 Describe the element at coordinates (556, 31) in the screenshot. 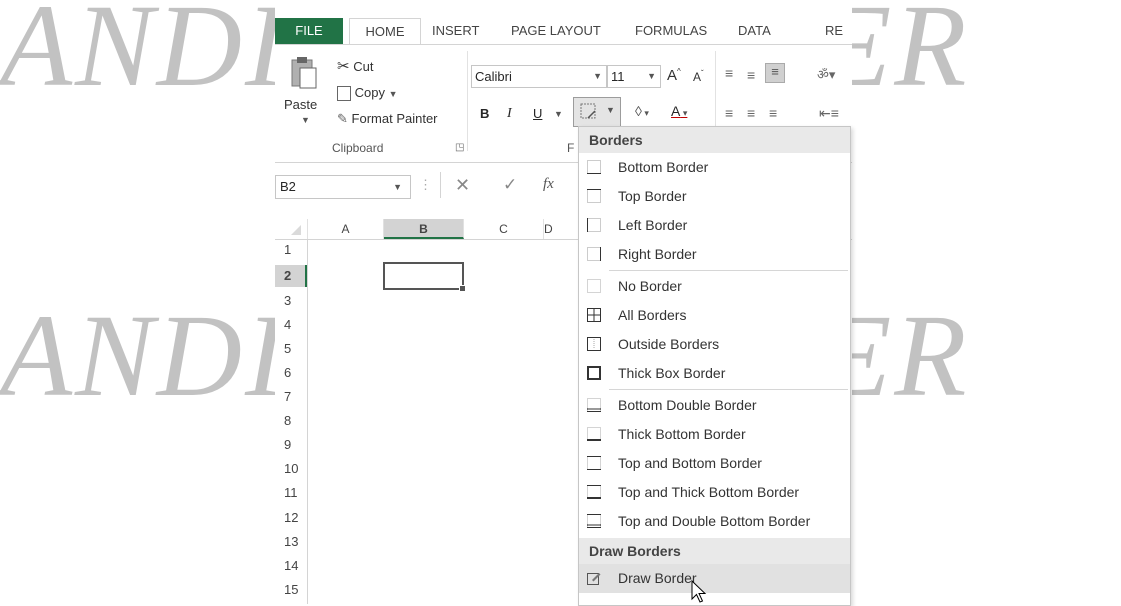

I see `tab-page-layout: PAGE LAYOUT` at that location.